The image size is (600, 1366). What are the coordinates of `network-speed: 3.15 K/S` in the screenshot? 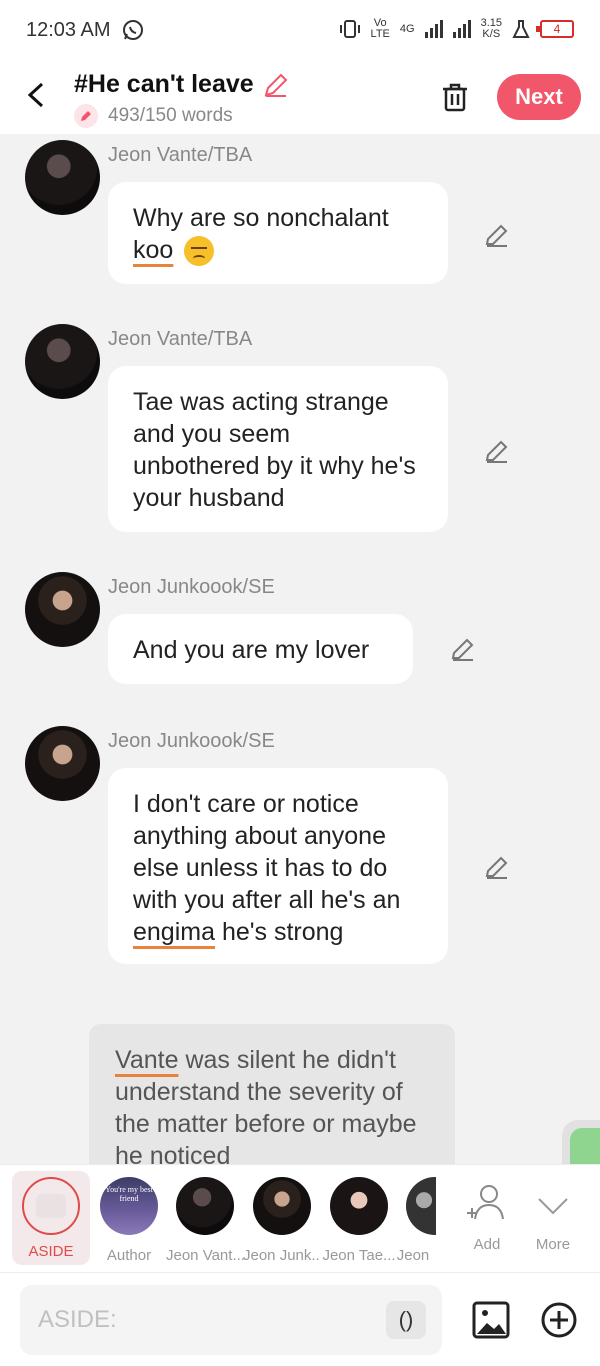 It's located at (491, 28).